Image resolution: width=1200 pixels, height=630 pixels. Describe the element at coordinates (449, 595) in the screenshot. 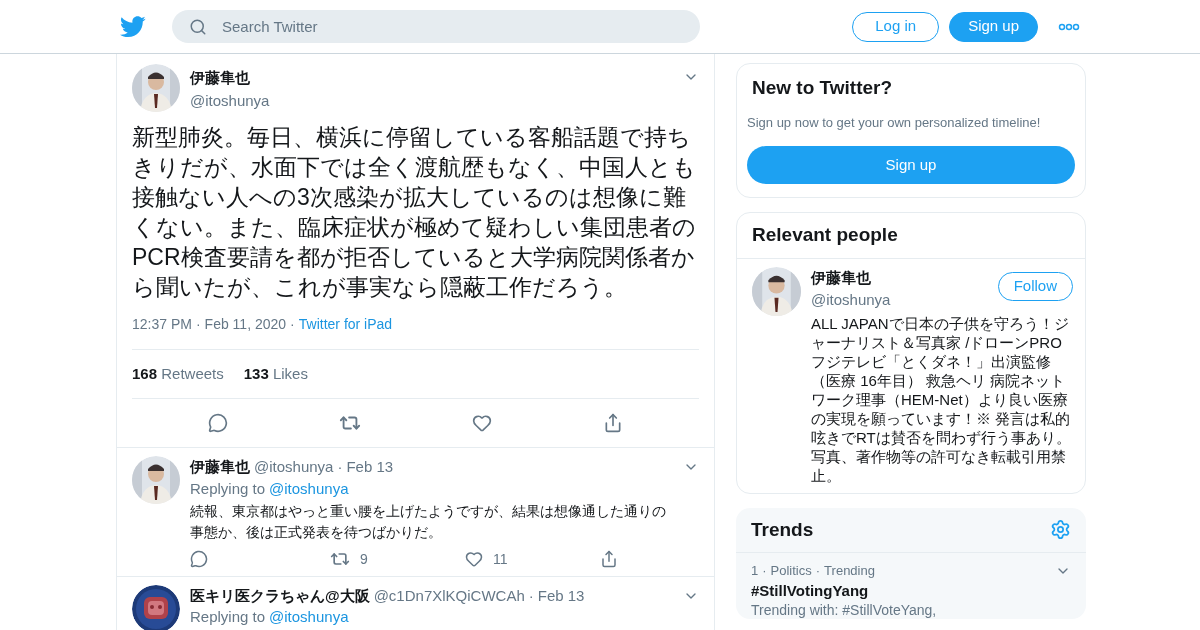

I see `user-handle: @c1Dn7XlKQiCWCAh` at that location.